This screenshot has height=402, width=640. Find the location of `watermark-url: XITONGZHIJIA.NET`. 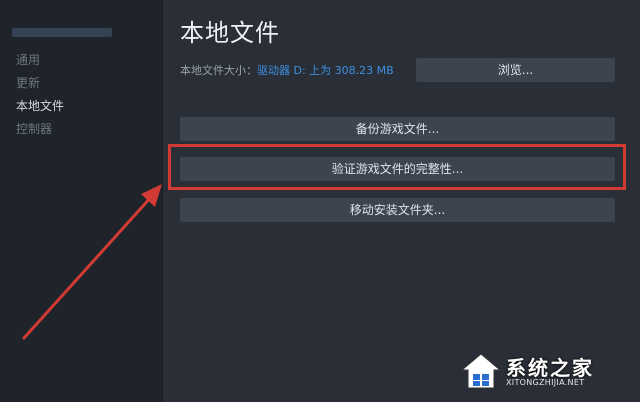

watermark-url: XITONGZHIJIA.NET is located at coordinates (545, 382).